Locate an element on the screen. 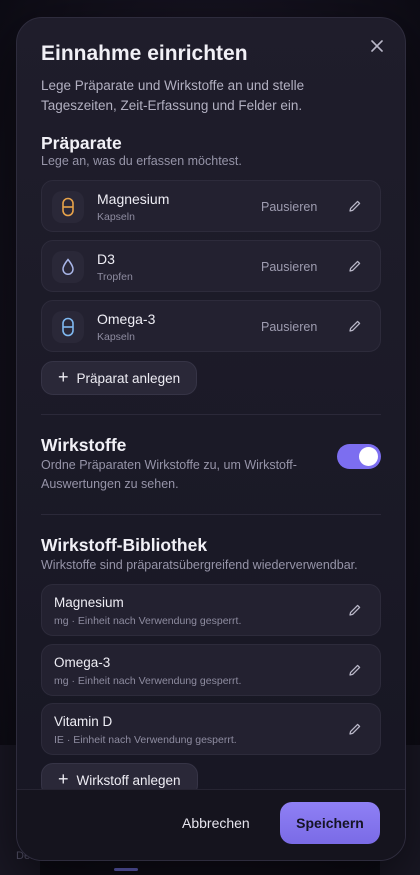 This screenshot has width=420, height=875. background-tab-indicator is located at coordinates (126, 869).